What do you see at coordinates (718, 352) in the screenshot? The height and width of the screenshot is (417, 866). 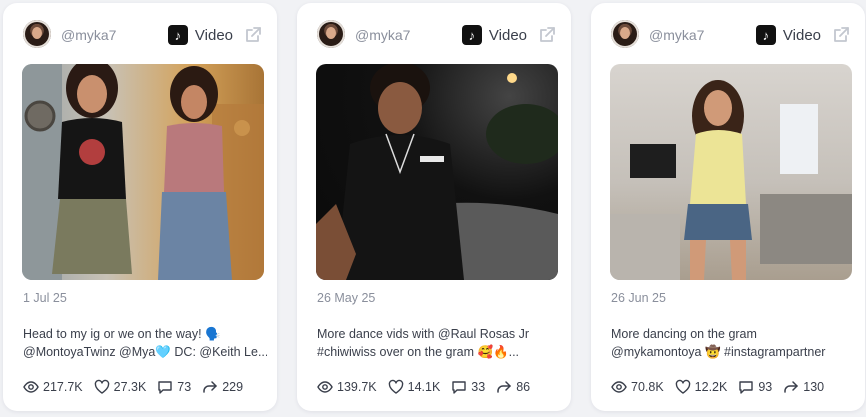 I see `caption-line: @mykamontoya 🤠 #instagrampartner` at bounding box center [718, 352].